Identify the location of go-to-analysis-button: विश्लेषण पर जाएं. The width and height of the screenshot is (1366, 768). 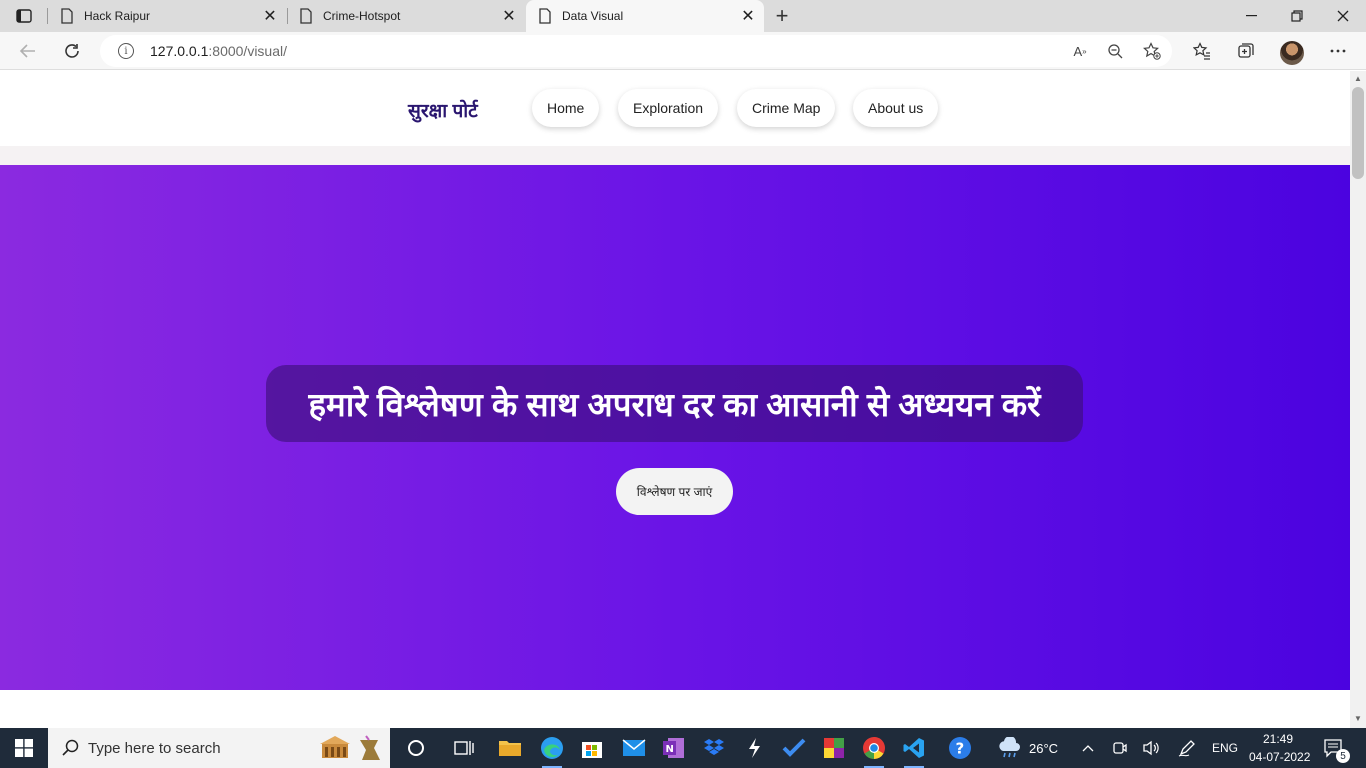
(674, 491).